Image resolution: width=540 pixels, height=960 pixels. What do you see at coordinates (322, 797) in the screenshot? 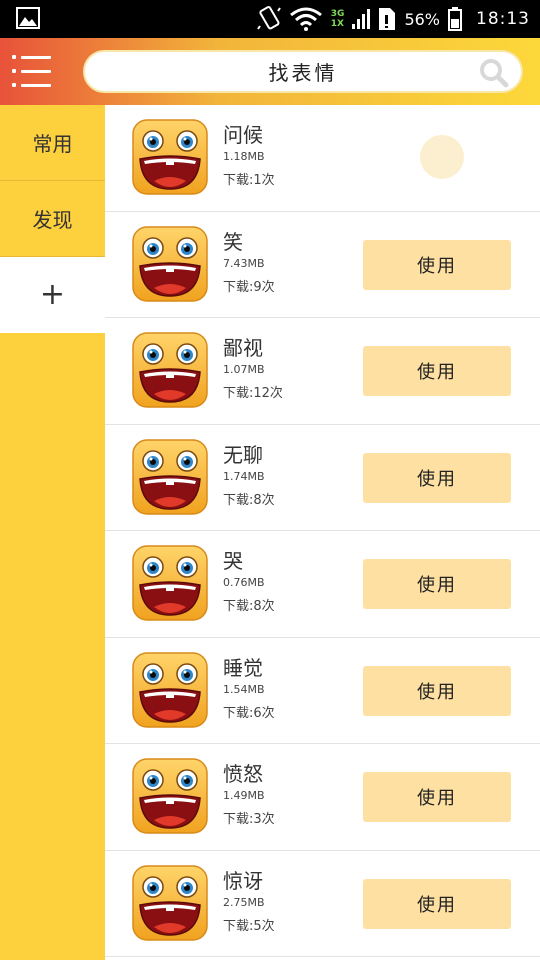
I see `list-item: 愤怒 1.49MB 下载:3次 使用` at bounding box center [322, 797].